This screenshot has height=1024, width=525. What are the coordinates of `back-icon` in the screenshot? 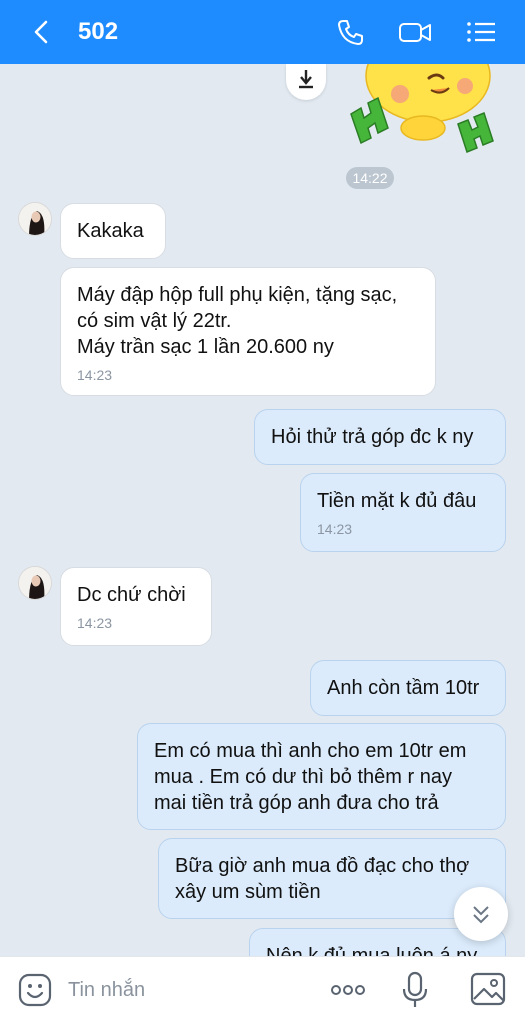 It's located at (42, 32).